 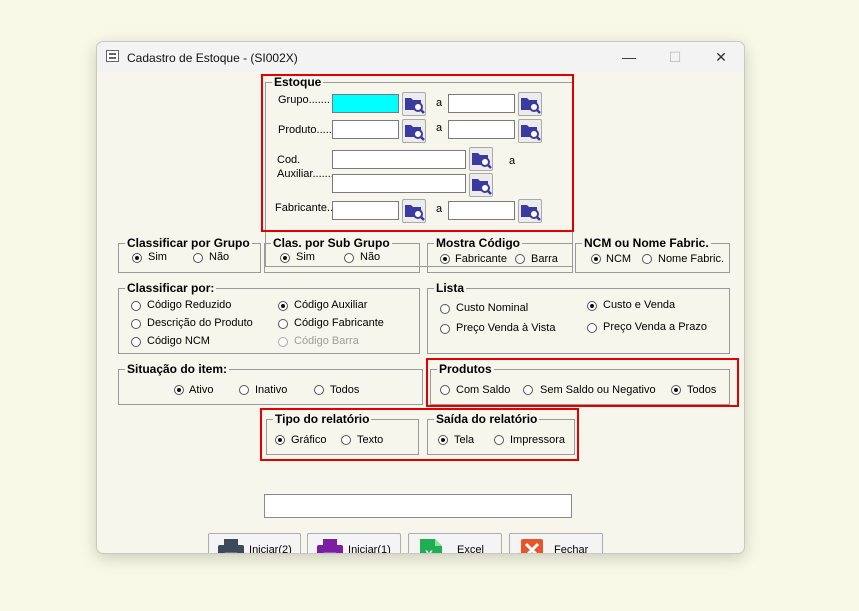 I want to click on title-bar: Cadastro de Estoque - (SI002X) — ☐ ✕, so click(x=420, y=57).